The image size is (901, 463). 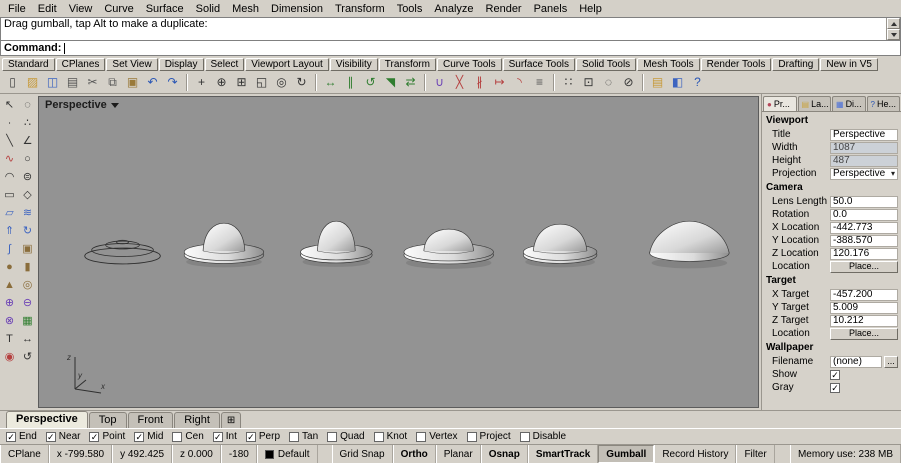 What do you see at coordinates (421, 436) in the screenshot?
I see `osnap-vertex-checkbox` at bounding box center [421, 436].